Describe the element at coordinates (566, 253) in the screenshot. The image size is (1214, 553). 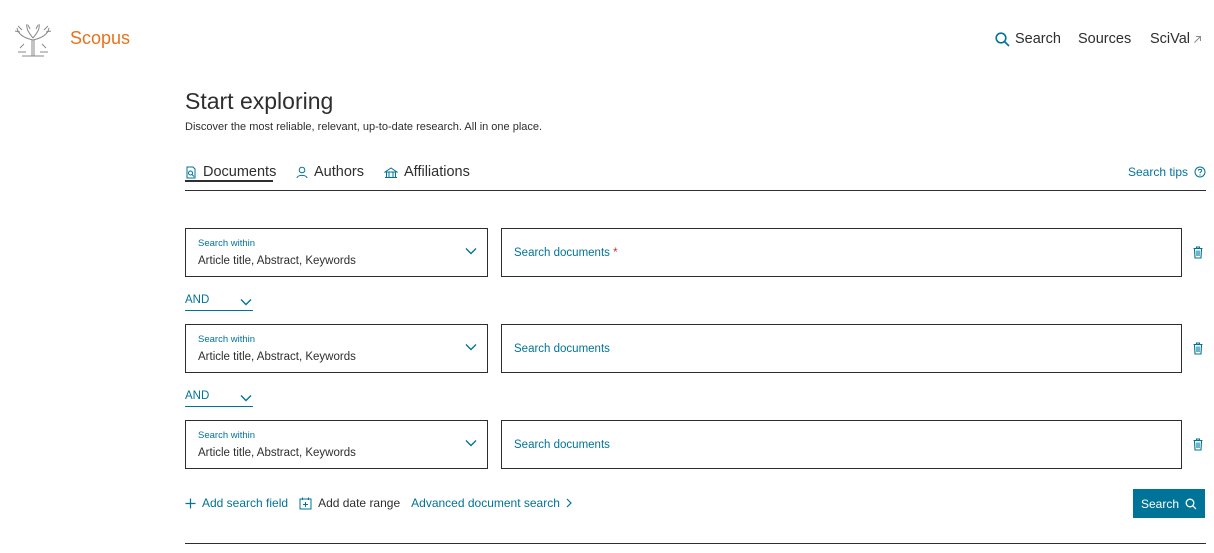
I see `search-input-placeholder: Search documents *` at that location.